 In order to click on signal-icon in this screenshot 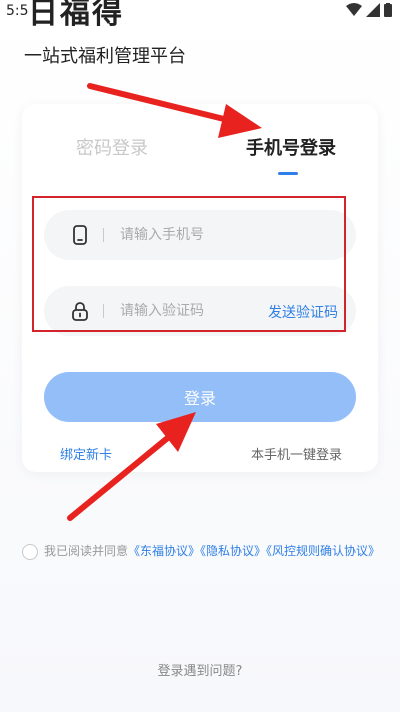, I will do `click(373, 10)`.